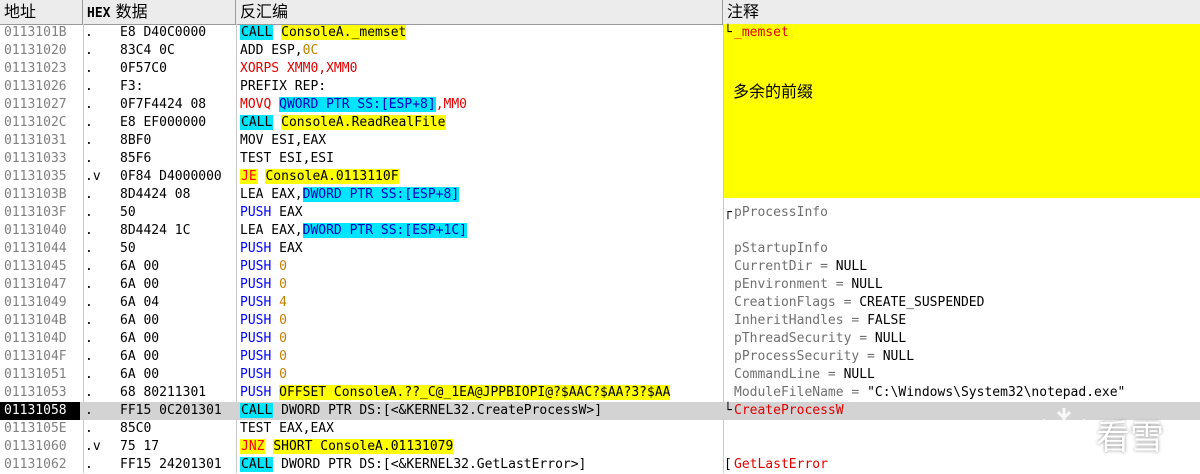 The image size is (1200, 474). Describe the element at coordinates (480, 87) in the screenshot. I see `disassembly-cell: PREFIX REP:` at that location.